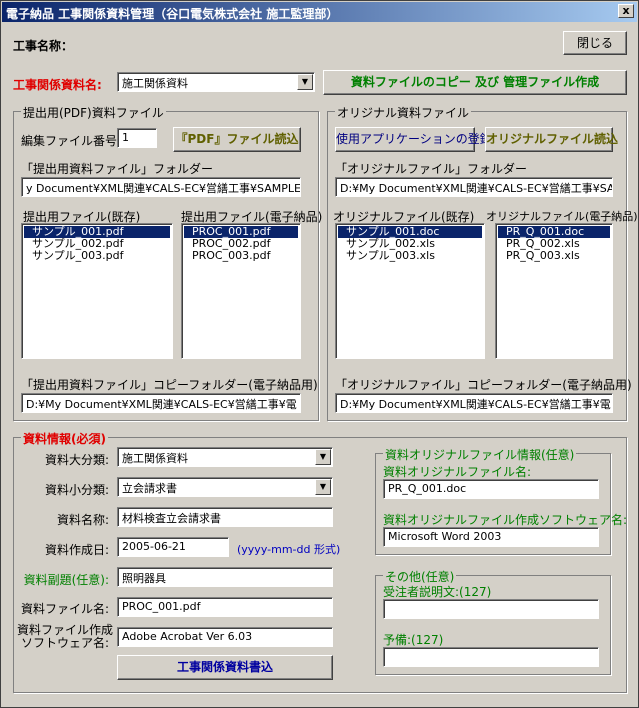 Image resolution: width=639 pixels, height=708 pixels. Describe the element at coordinates (413, 139) in the screenshot. I see `register-application-button: 使用アプリケーションの登録` at that location.